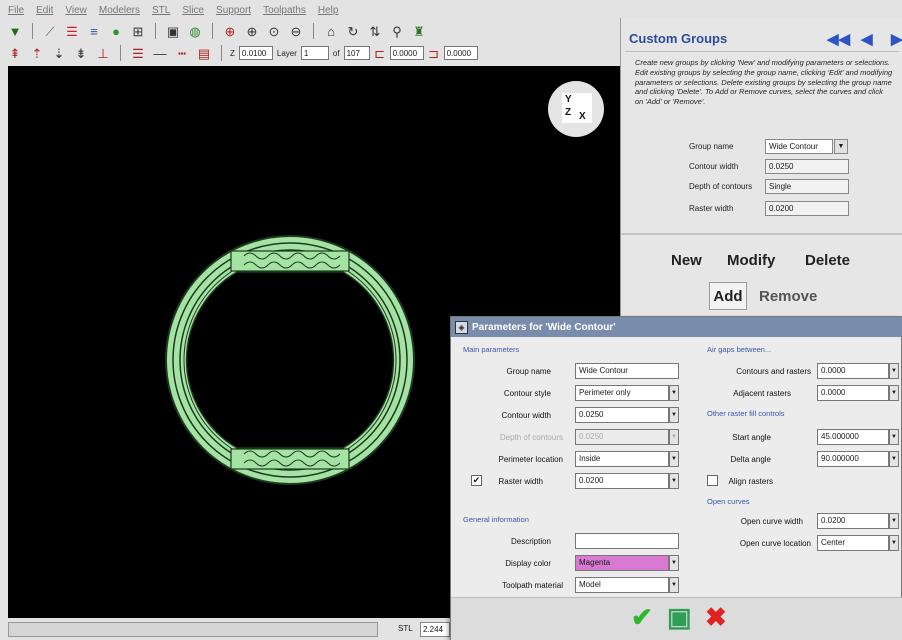 The width and height of the screenshot is (902, 640). I want to click on contours-rasters-select: 0.0000, so click(853, 371).